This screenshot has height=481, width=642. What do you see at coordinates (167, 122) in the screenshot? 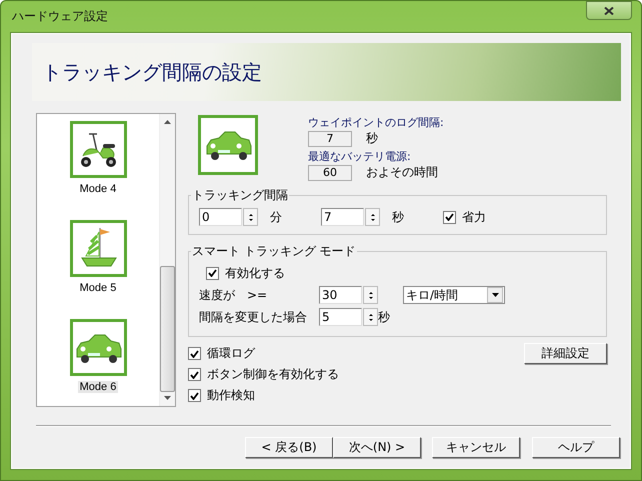
I see `scroll-up-icon` at bounding box center [167, 122].